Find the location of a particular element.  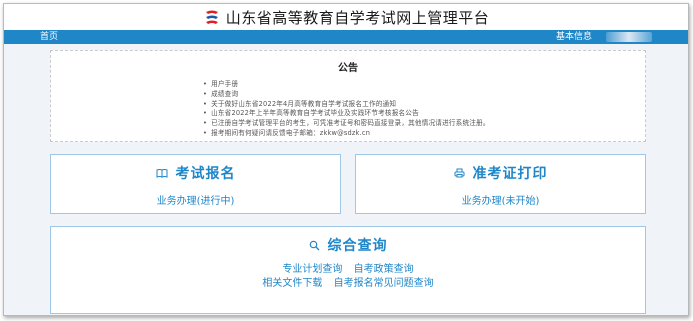

policy-query-link: 自考政策查询 is located at coordinates (384, 269).